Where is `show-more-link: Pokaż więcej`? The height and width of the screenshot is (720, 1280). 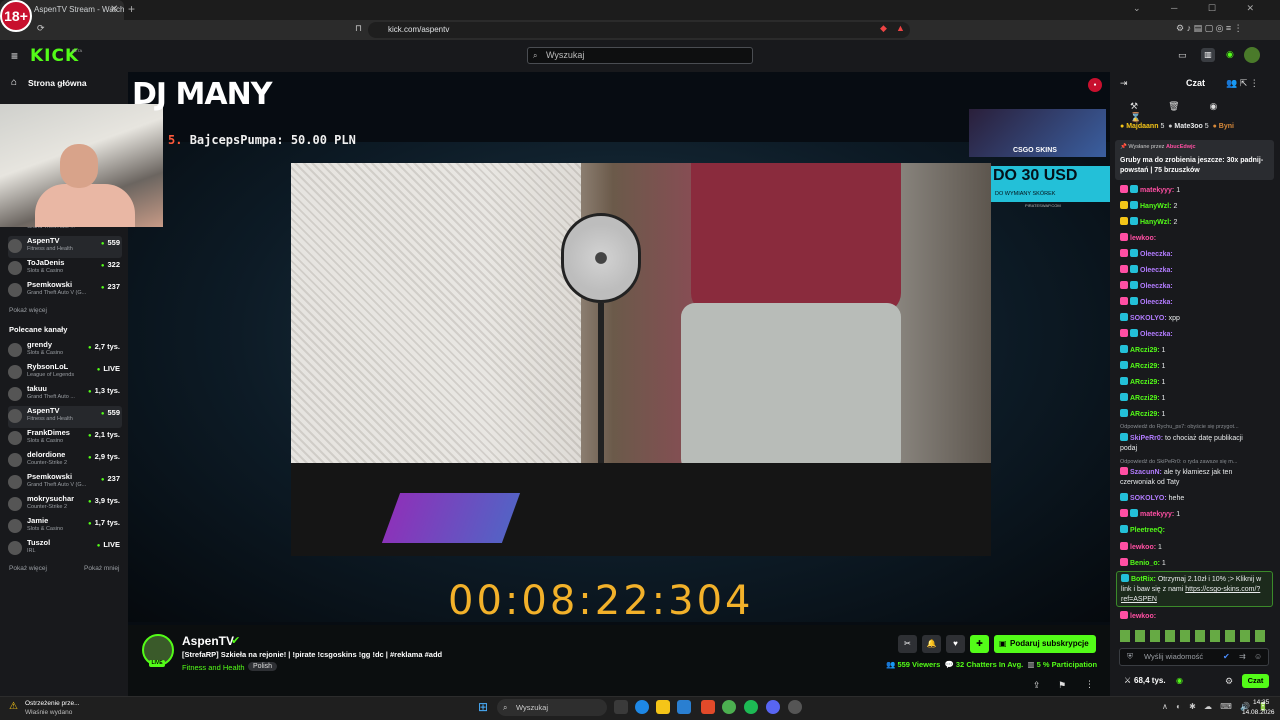 show-more-link: Pokaż więcej is located at coordinates (28, 310).